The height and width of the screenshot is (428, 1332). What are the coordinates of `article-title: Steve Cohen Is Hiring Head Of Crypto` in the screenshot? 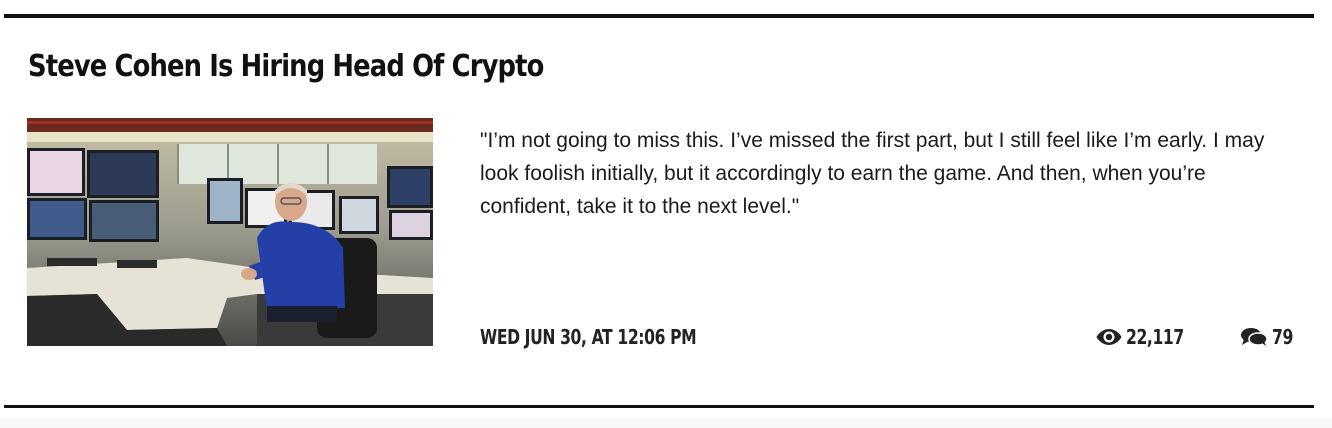 It's located at (286, 67).